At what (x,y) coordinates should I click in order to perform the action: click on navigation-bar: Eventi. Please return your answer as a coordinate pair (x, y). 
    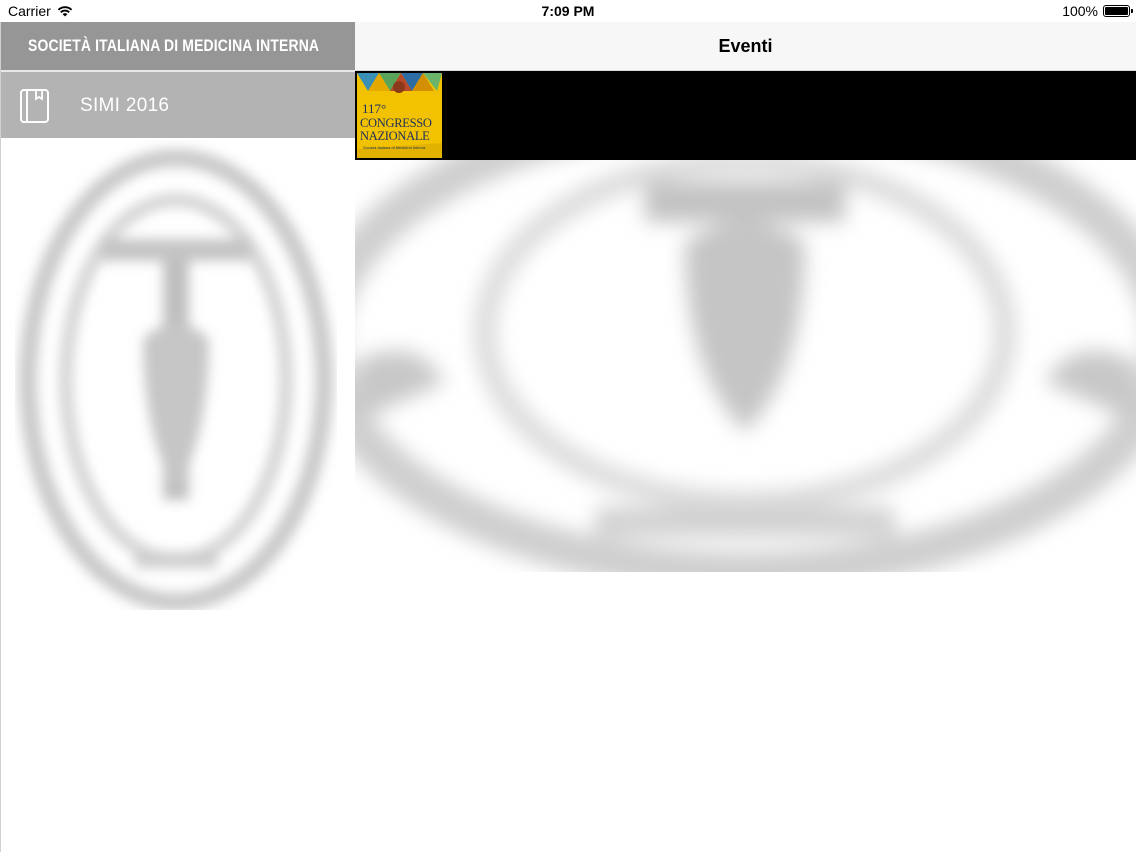
    Looking at the image, I should click on (745, 46).